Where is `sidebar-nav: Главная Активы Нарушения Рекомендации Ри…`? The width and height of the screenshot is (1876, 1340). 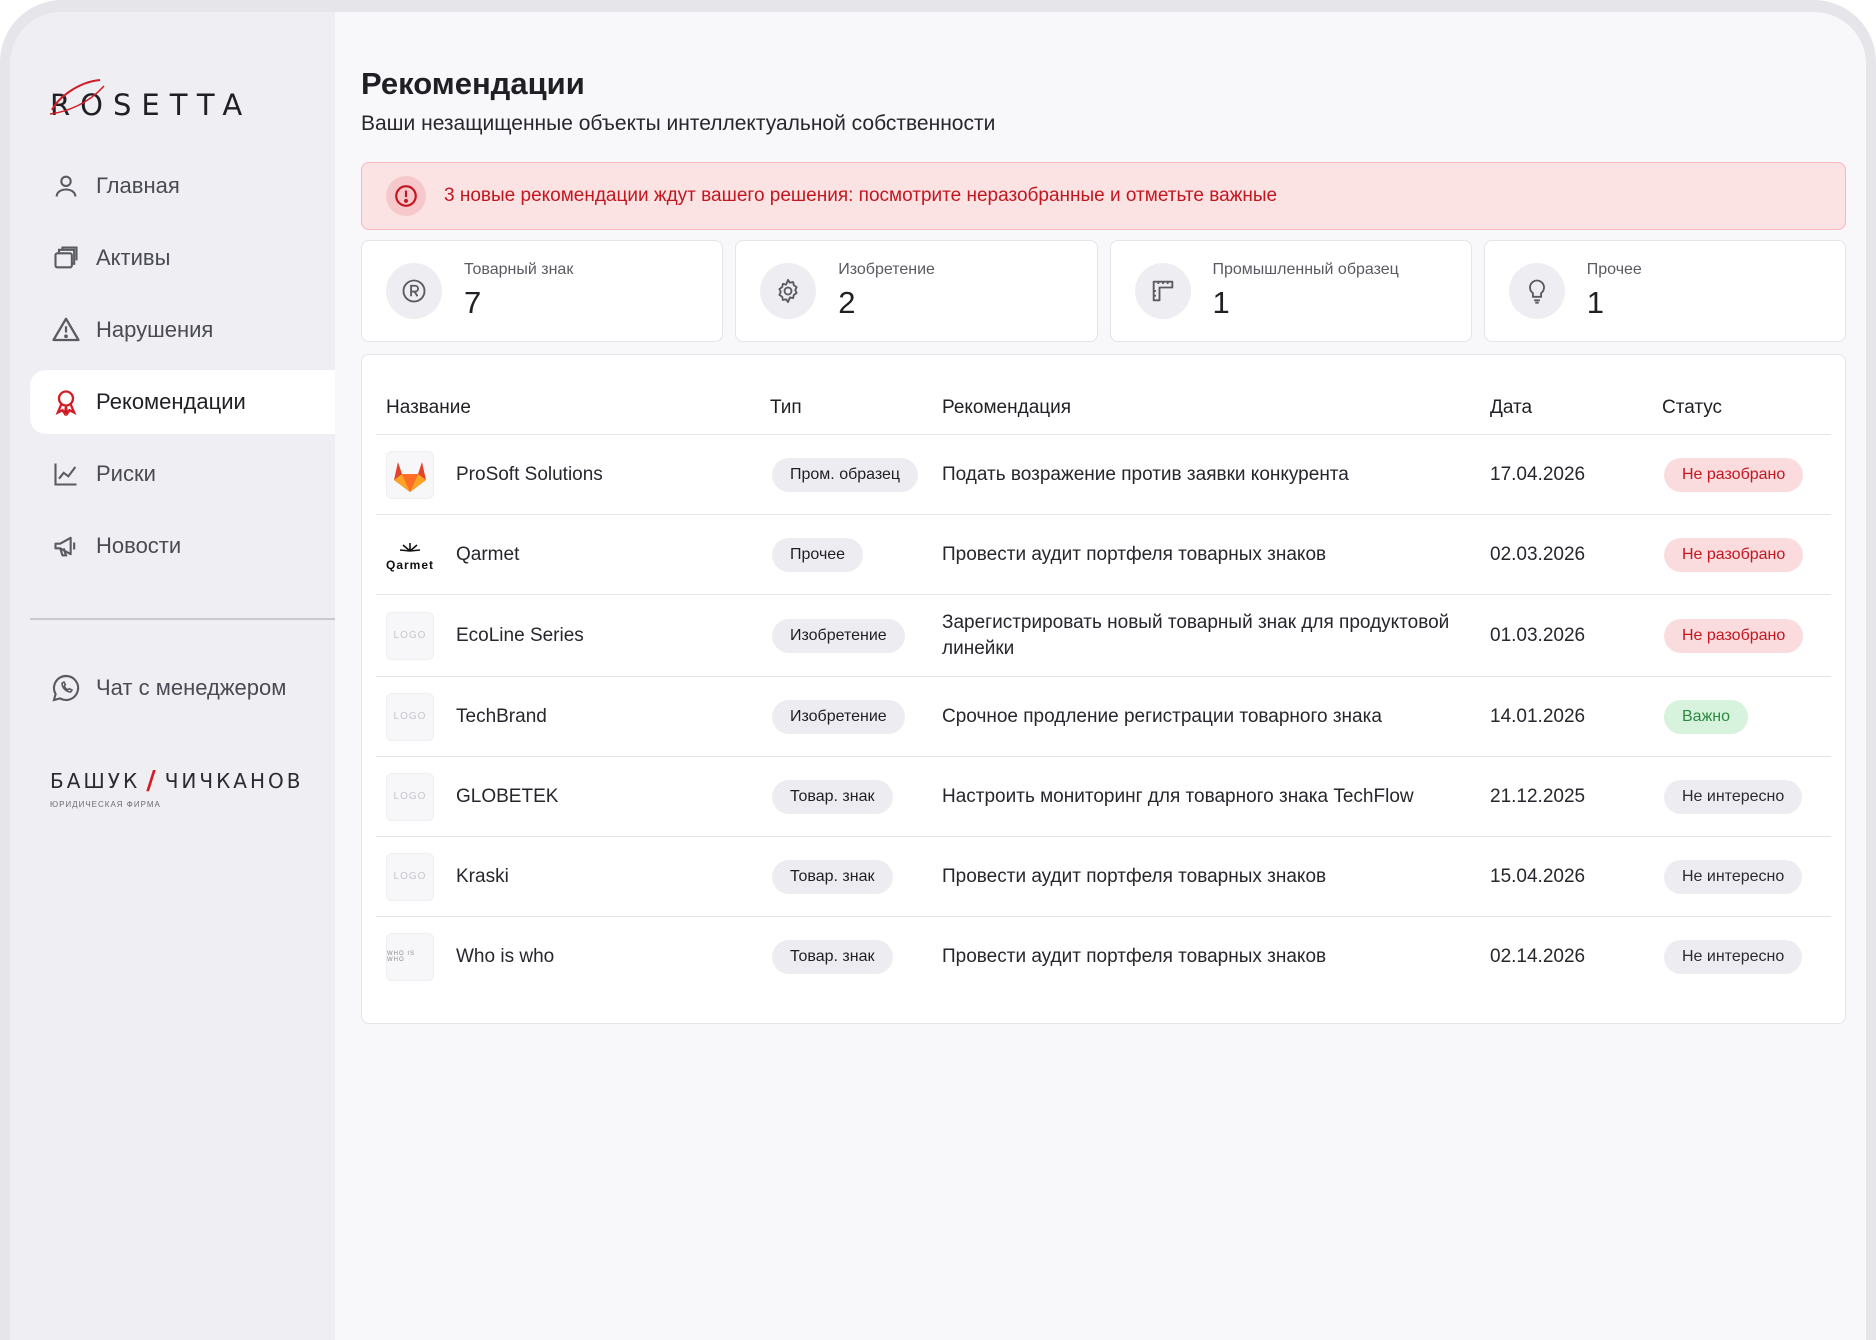
sidebar-nav: Главная Активы Нарушения Рекомендации Ри… is located at coordinates (172, 366).